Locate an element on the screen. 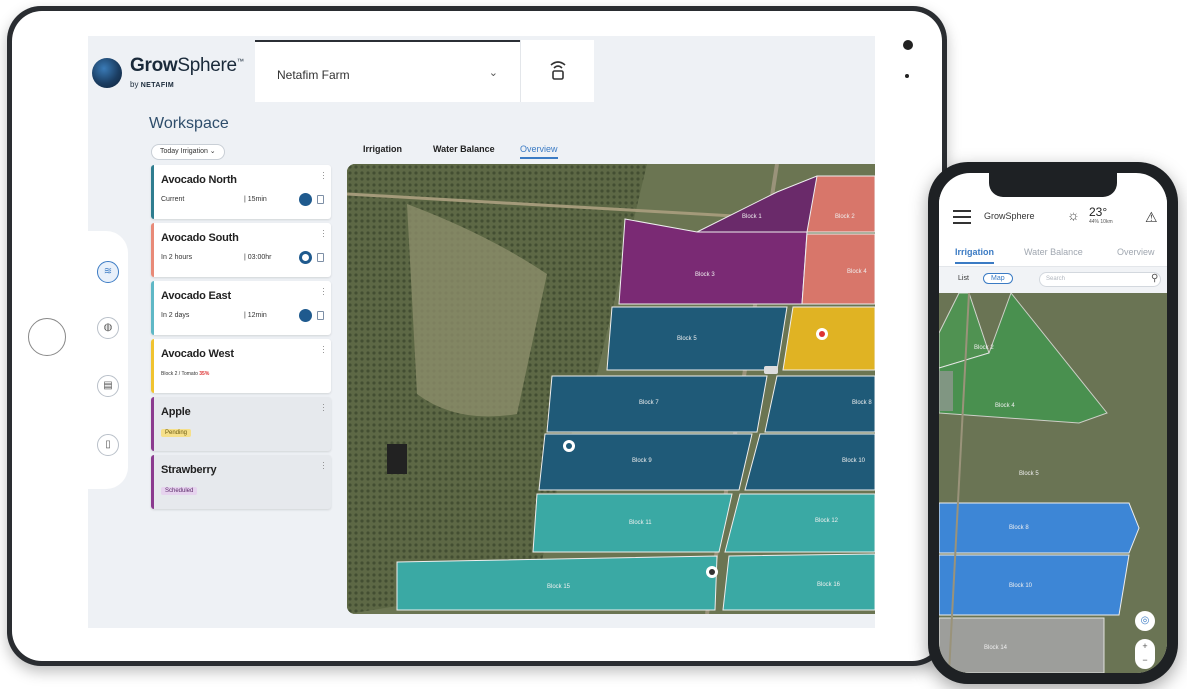 This screenshot has width=1187, height=689. sensor-button is located at coordinates (557, 71).